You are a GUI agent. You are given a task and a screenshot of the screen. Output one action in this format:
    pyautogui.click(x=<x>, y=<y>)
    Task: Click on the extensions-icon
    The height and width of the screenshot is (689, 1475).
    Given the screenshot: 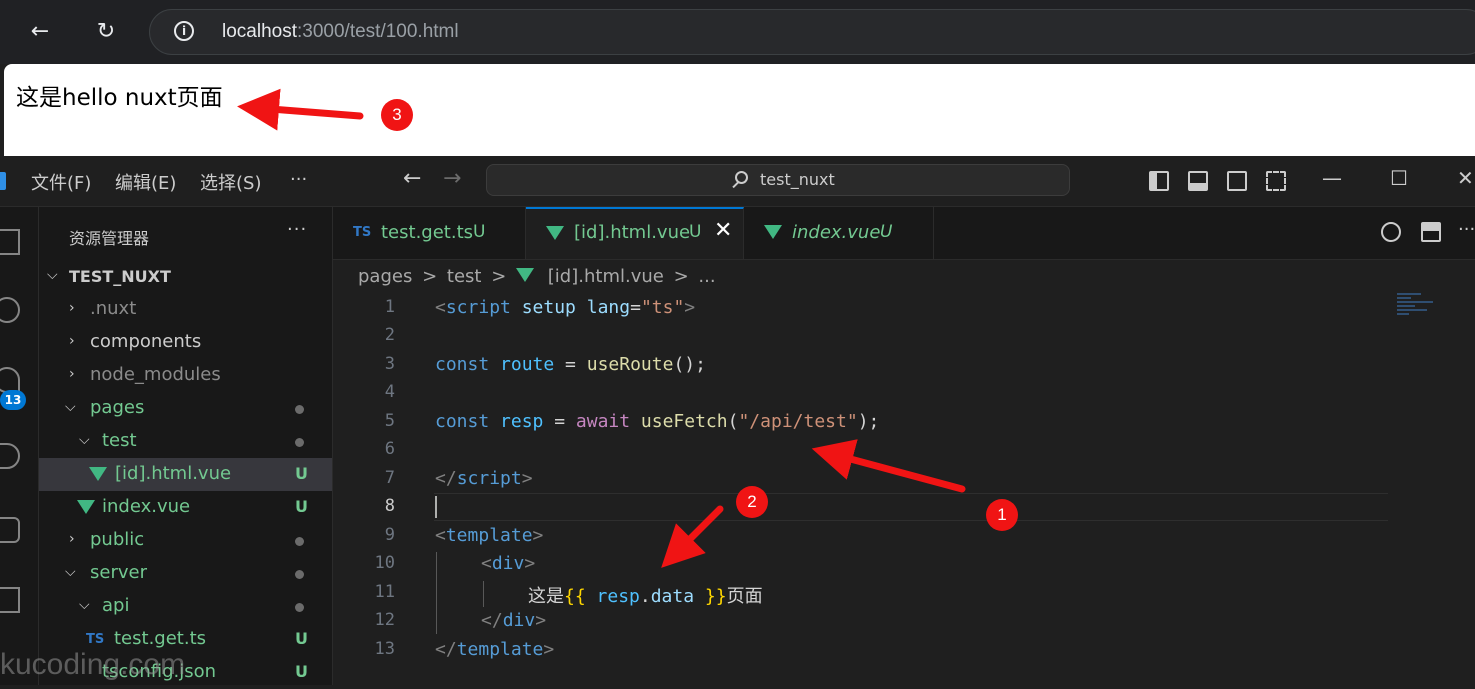 What is the action you would take?
    pyautogui.click(x=10, y=600)
    